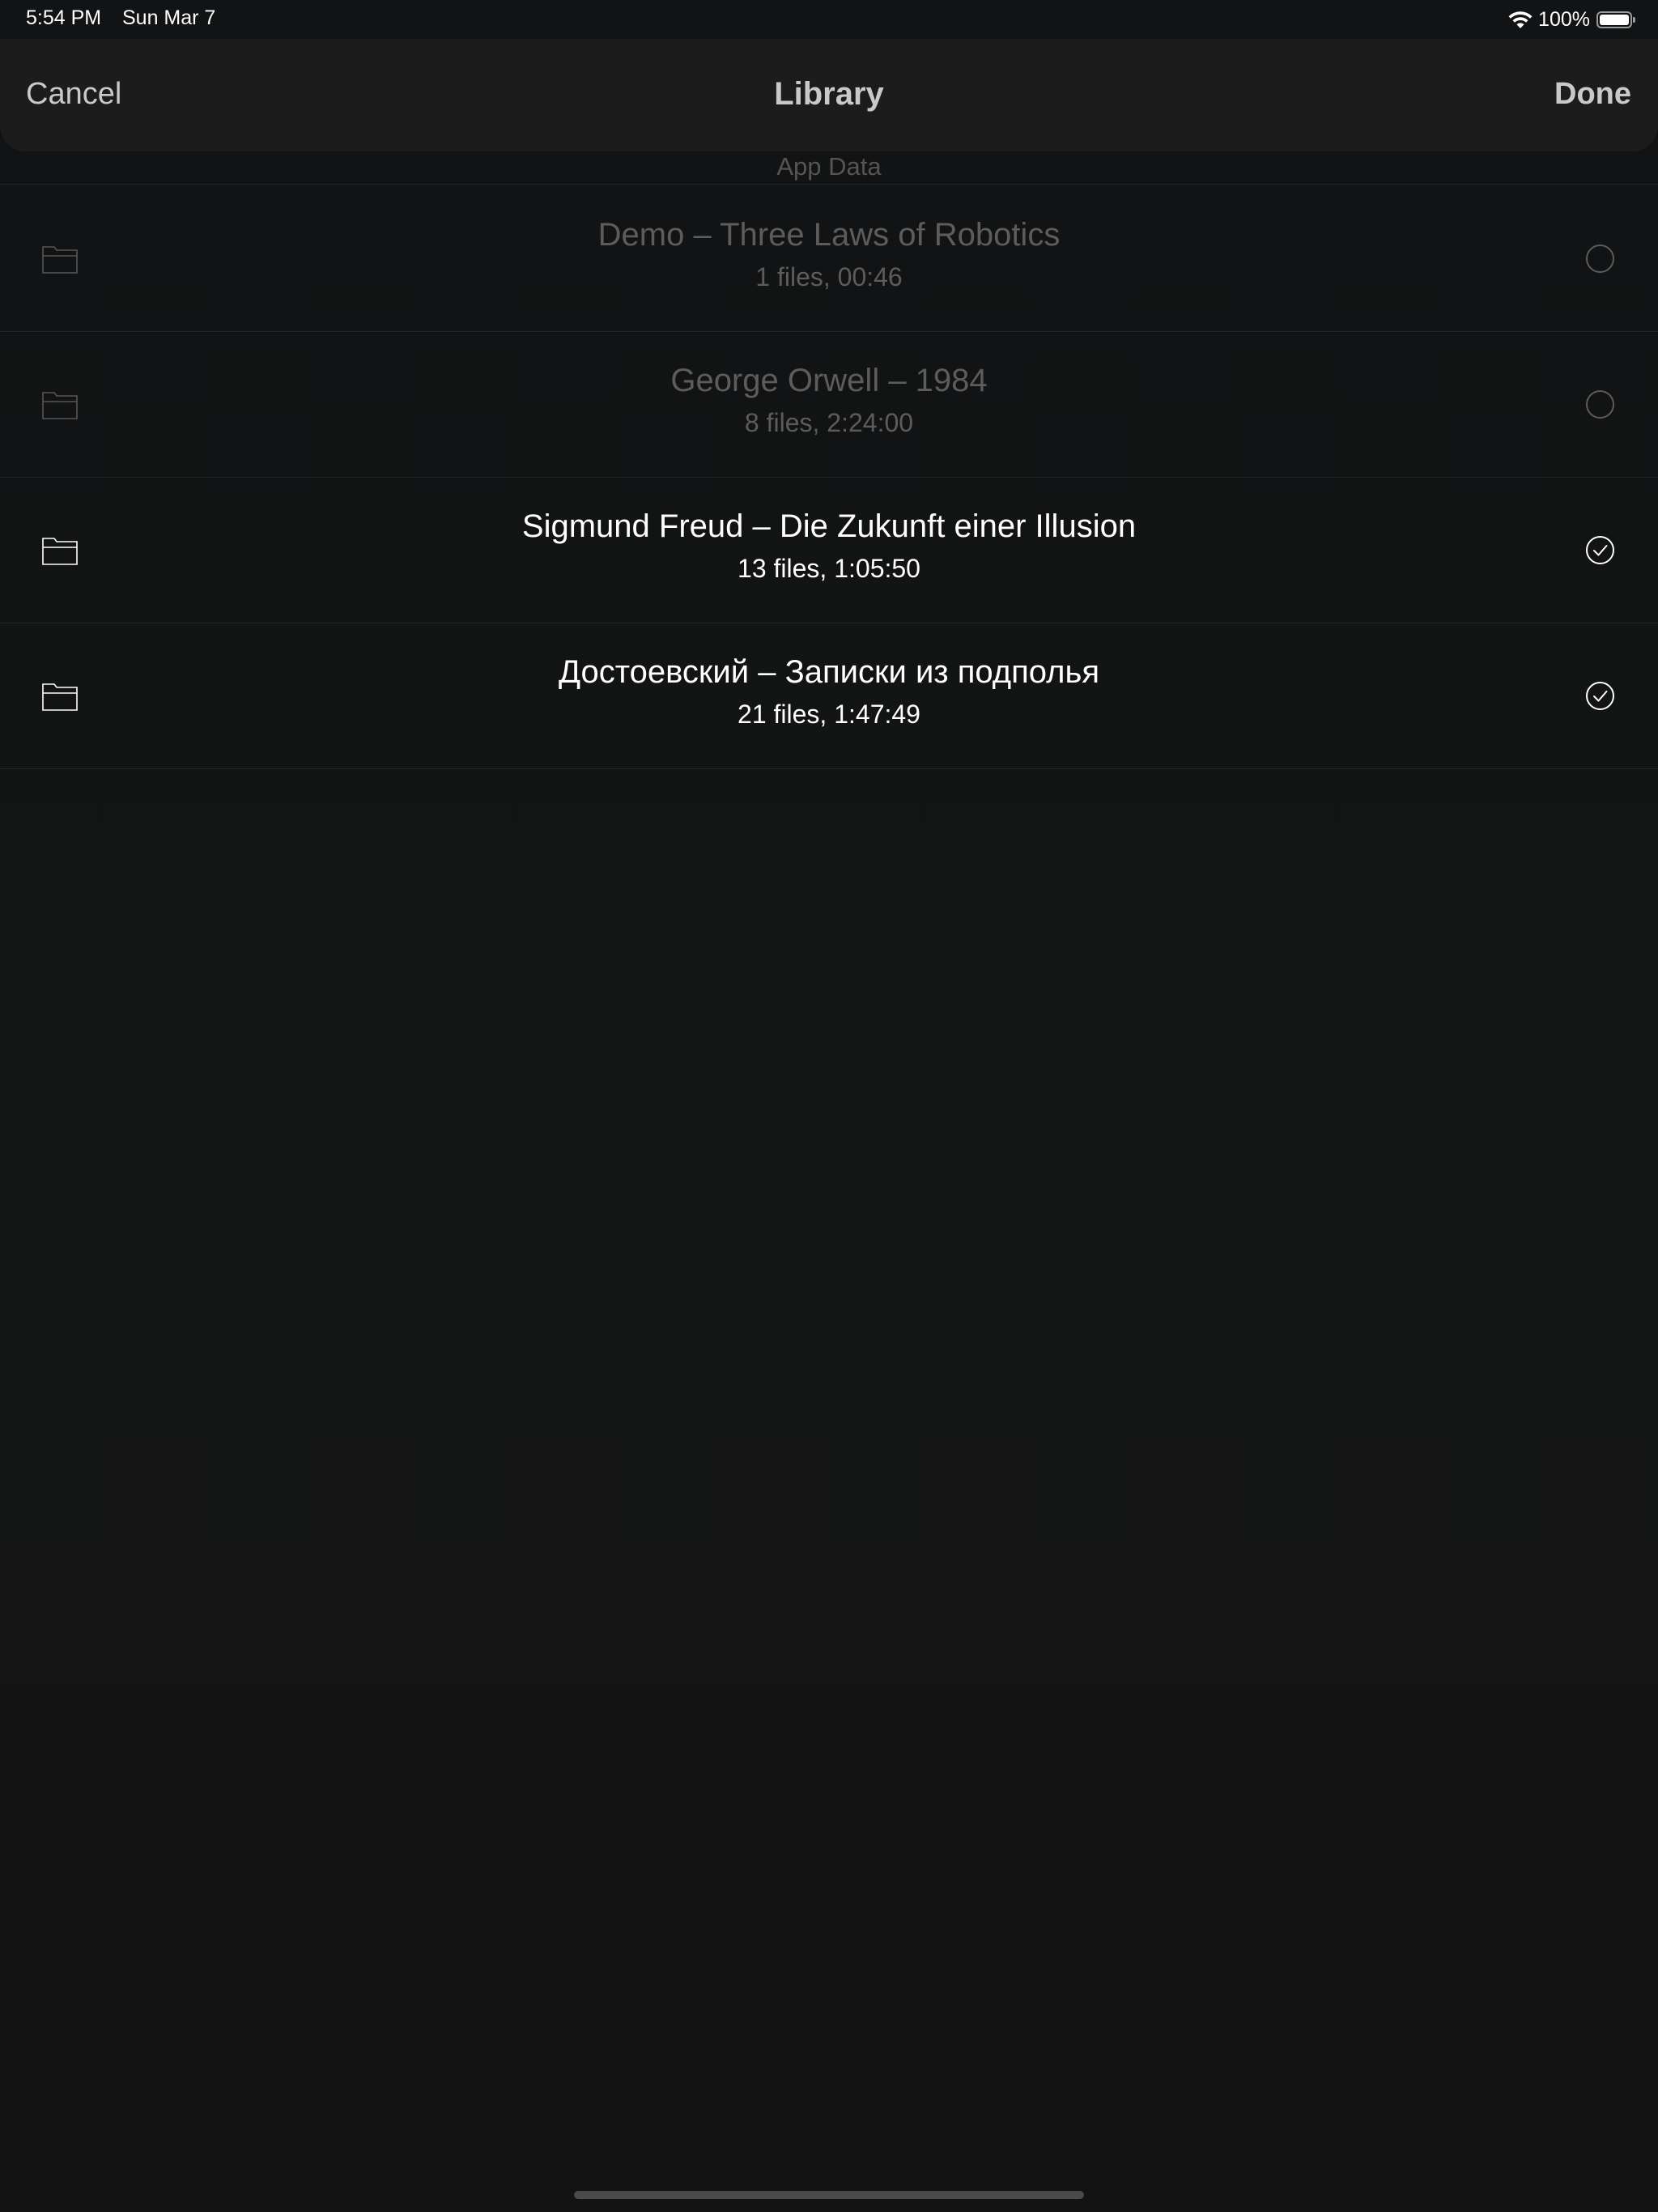  I want to click on status-indicators: 100%, so click(1571, 19).